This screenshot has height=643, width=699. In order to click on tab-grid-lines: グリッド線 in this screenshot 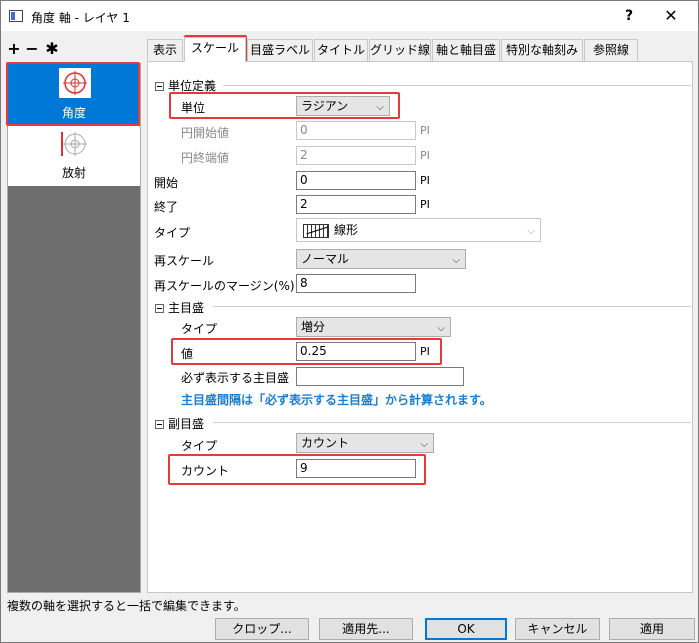, I will do `click(400, 50)`.